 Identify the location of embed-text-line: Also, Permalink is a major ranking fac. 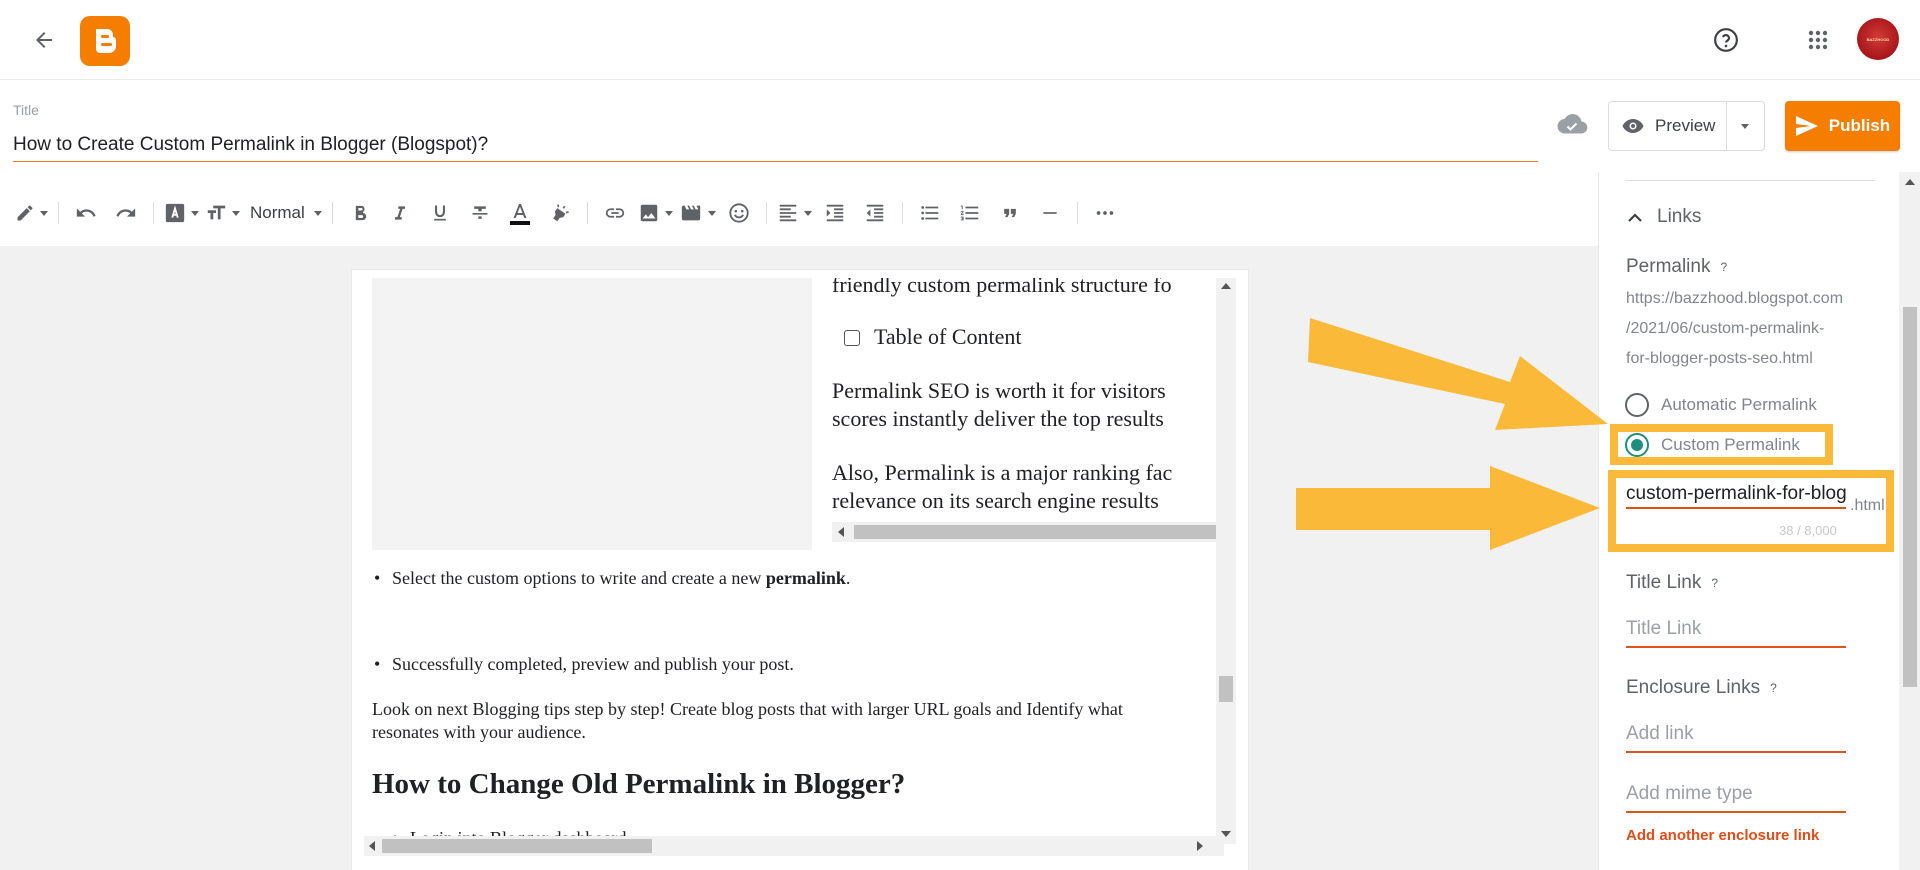
(1002, 472).